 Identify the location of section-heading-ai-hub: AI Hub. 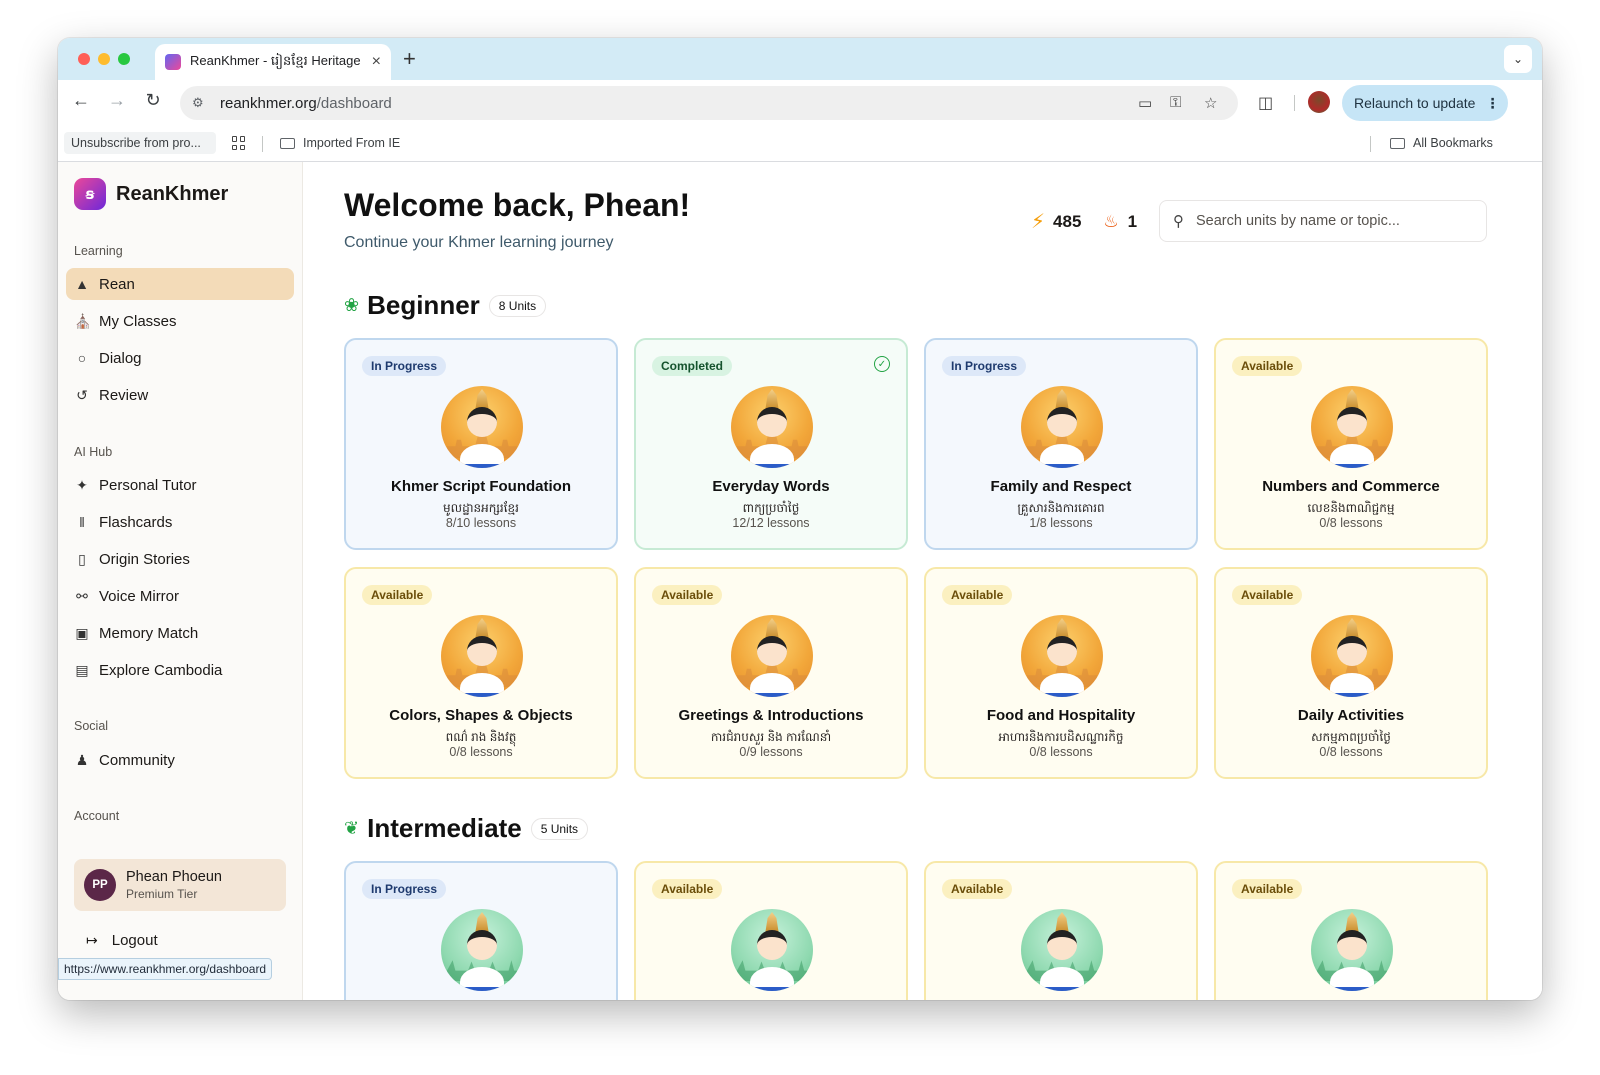
(93, 452).